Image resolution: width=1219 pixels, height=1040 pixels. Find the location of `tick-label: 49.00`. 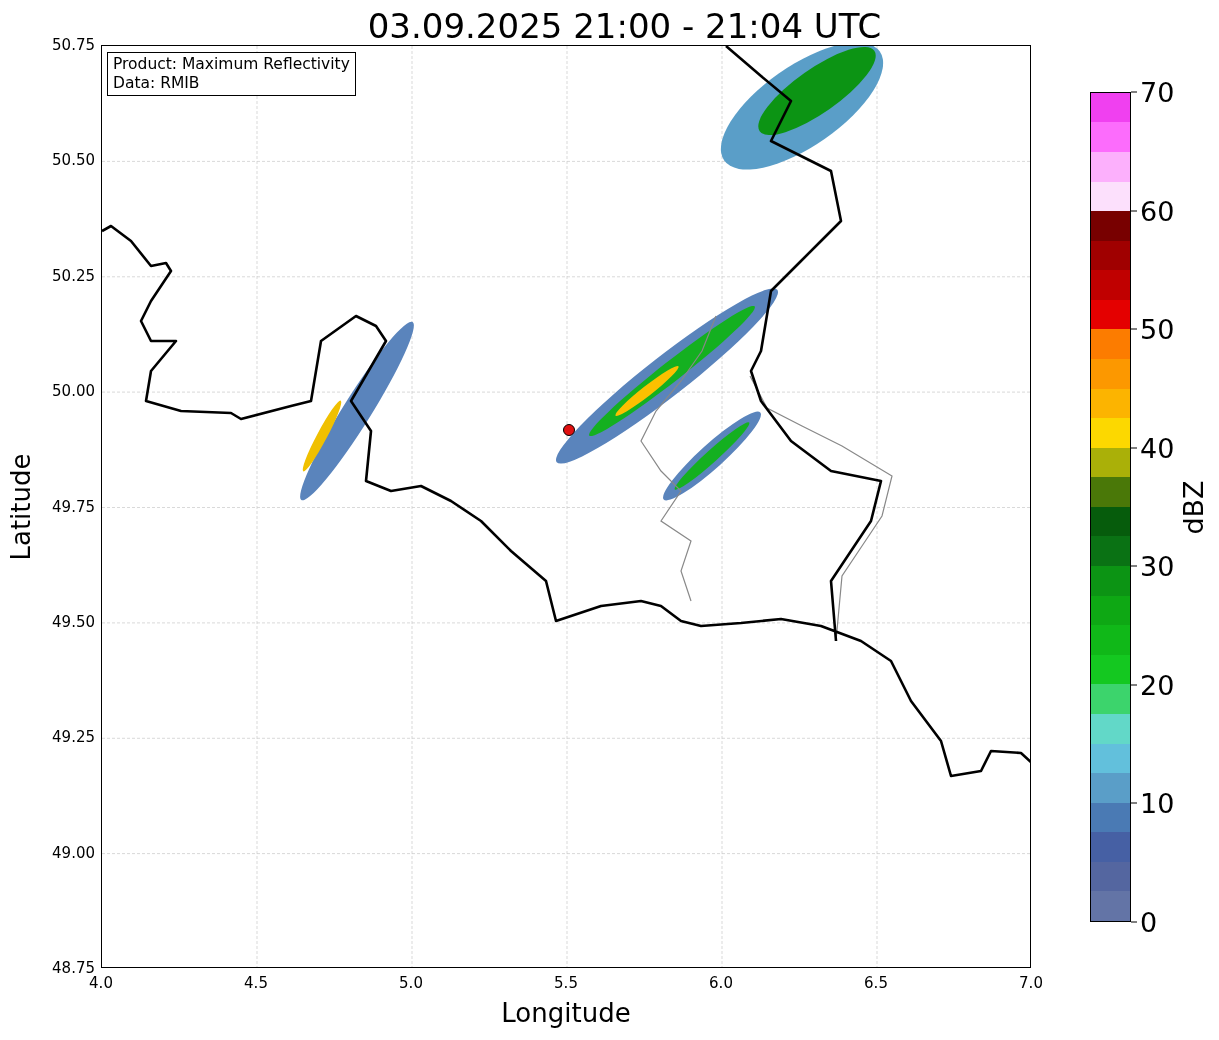

tick-label: 49.00 is located at coordinates (73, 853).